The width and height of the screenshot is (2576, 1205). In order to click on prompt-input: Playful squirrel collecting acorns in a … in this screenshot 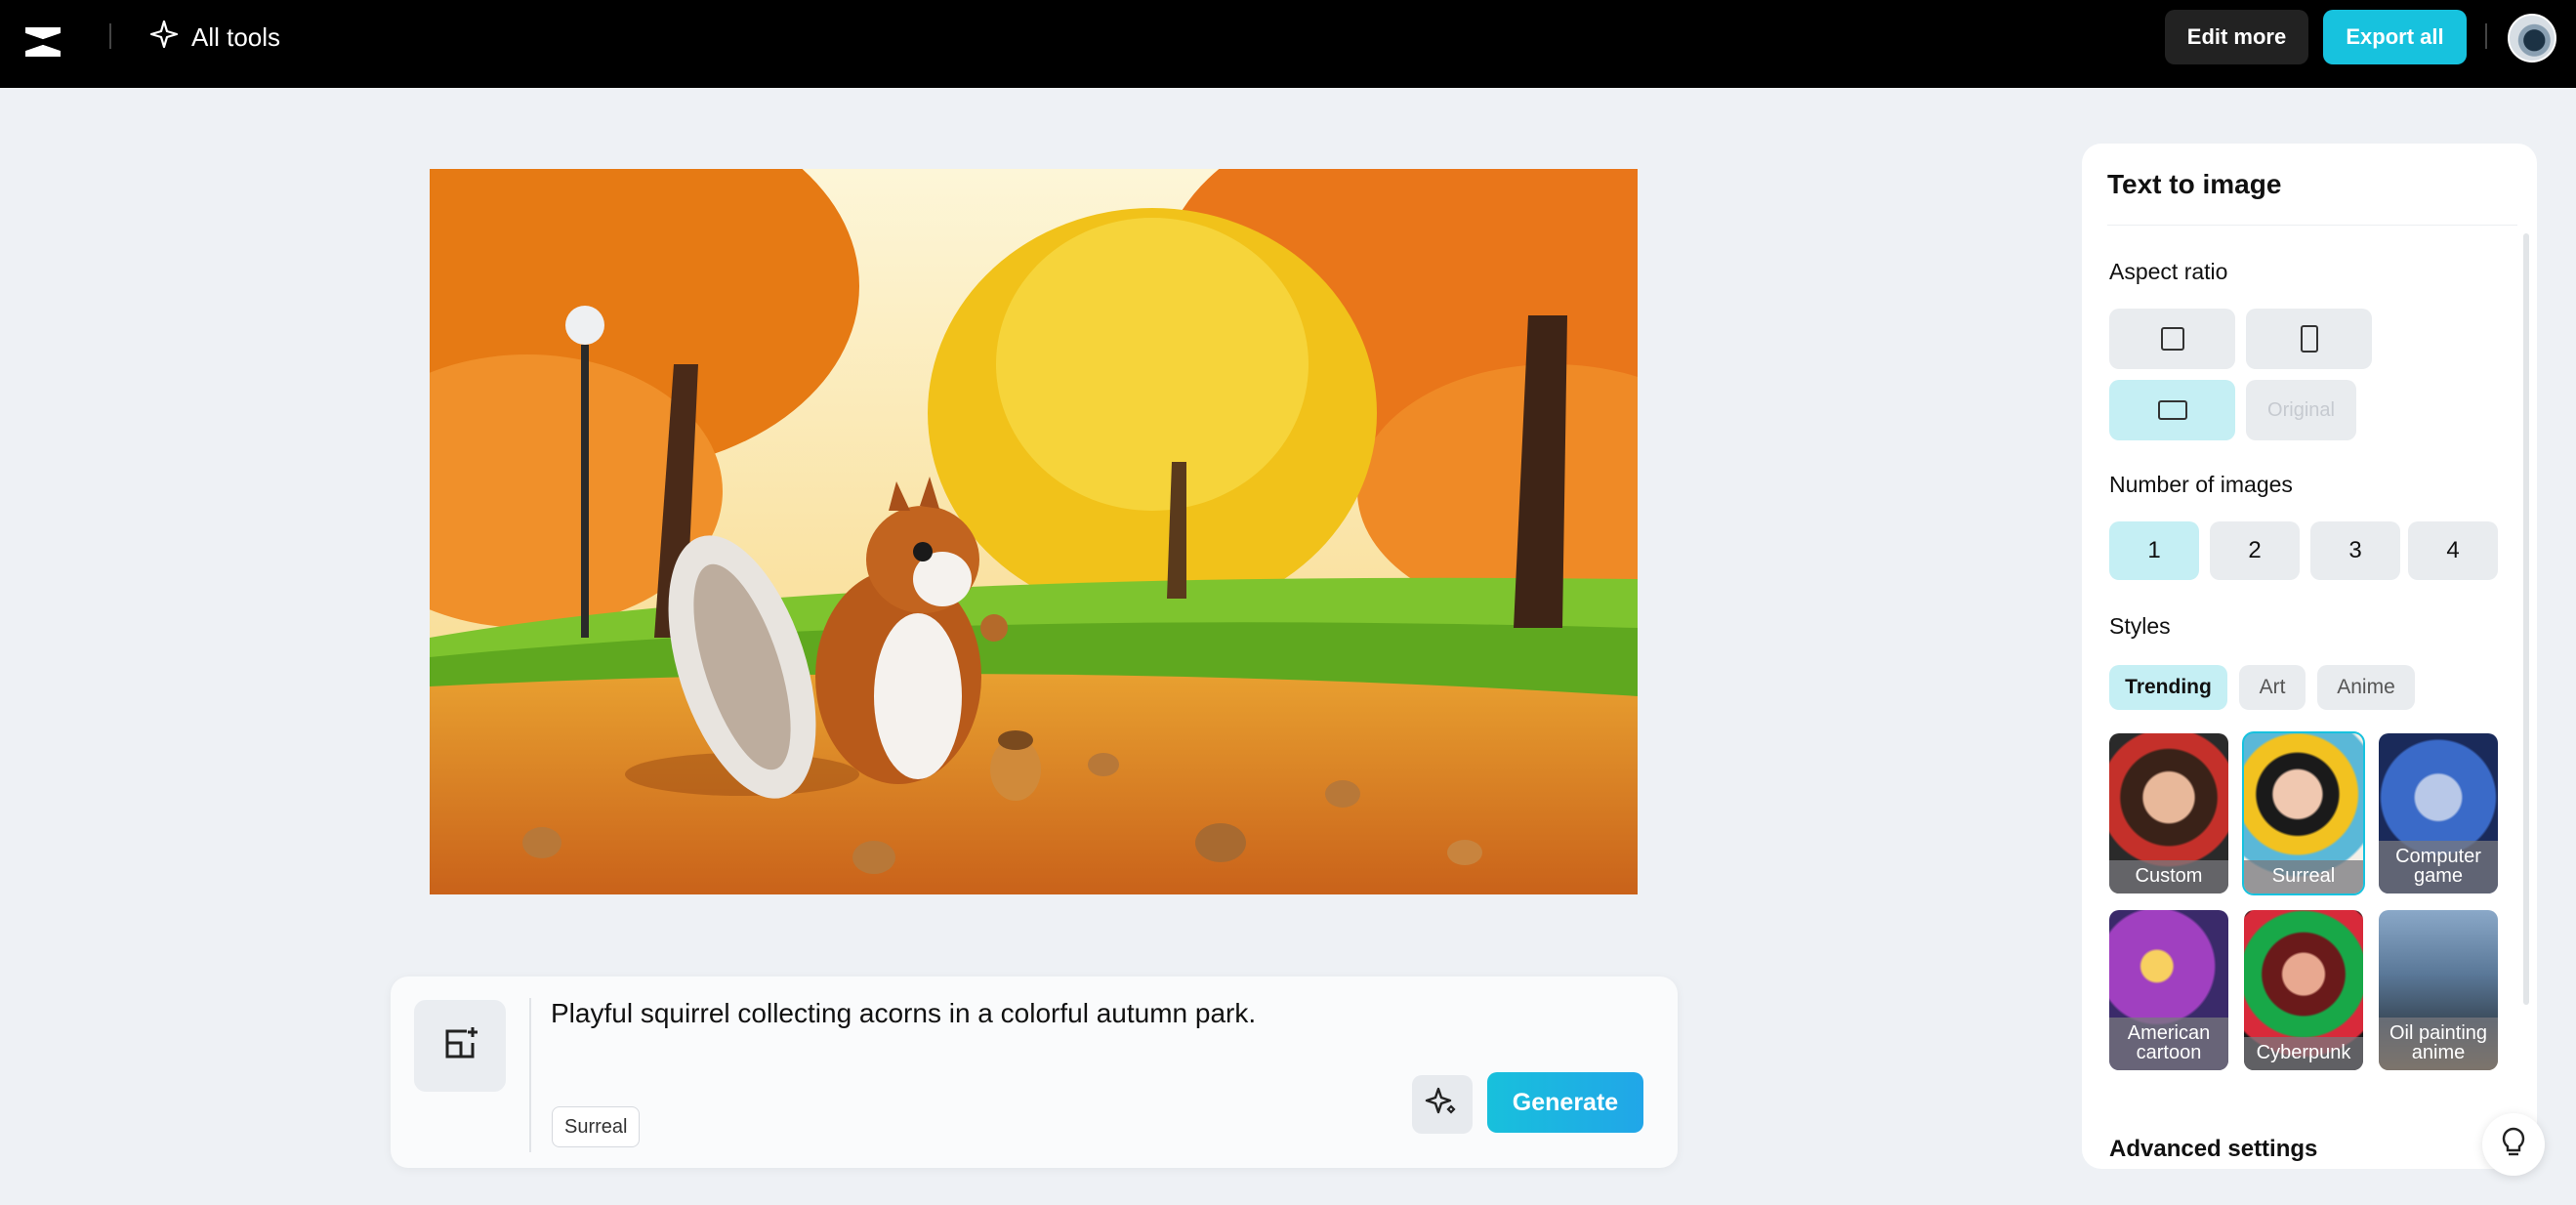, I will do `click(903, 1013)`.